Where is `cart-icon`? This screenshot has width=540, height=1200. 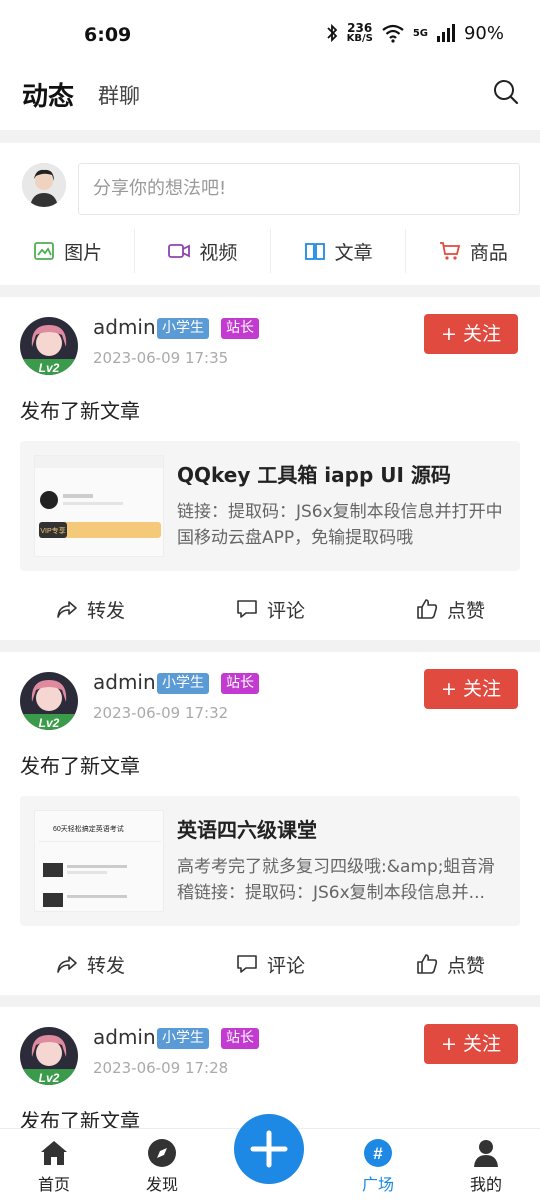
cart-icon is located at coordinates (450, 251).